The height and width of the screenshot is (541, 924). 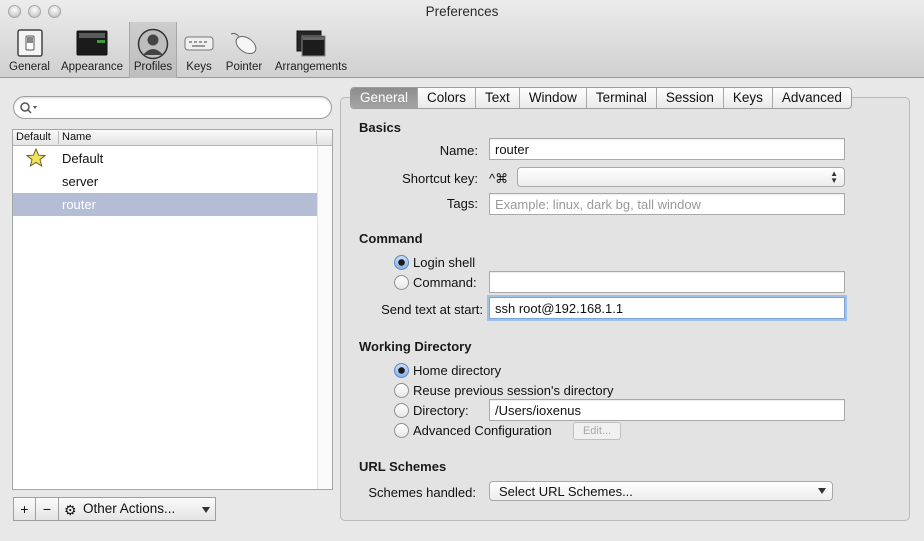 I want to click on tab-general: General, so click(x=385, y=98).